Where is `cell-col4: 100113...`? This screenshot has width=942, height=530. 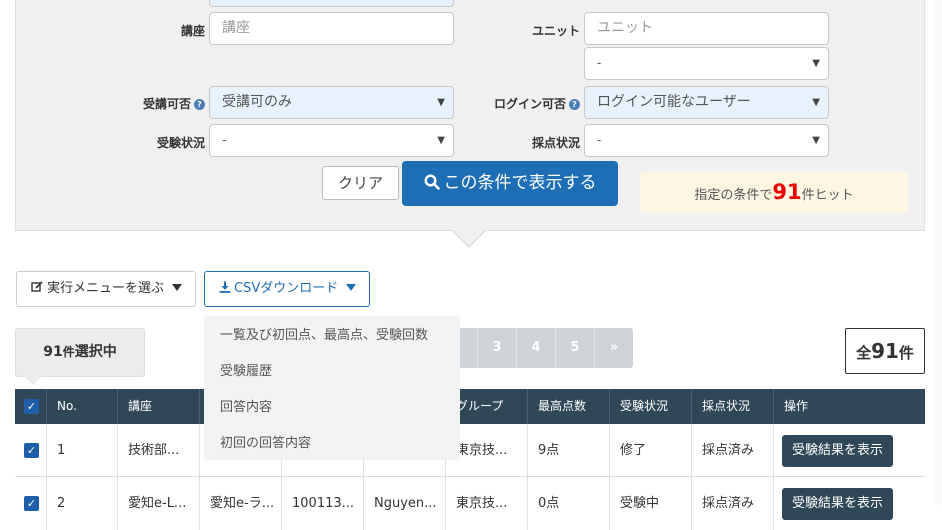
cell-col4: 100113... is located at coordinates (323, 503).